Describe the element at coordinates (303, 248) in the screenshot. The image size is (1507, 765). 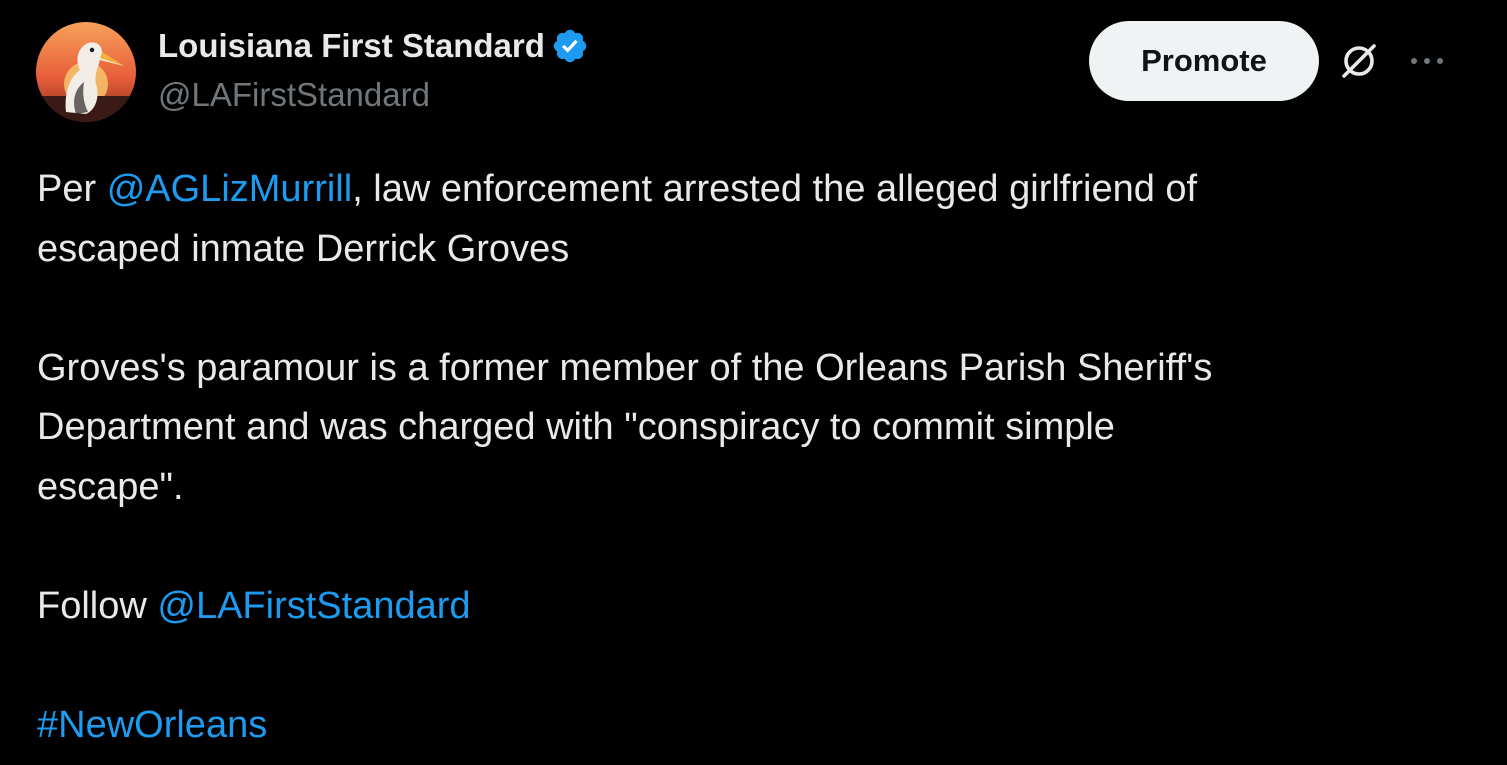
I see `tweet-line: escaped inmate Derrick Groves` at that location.